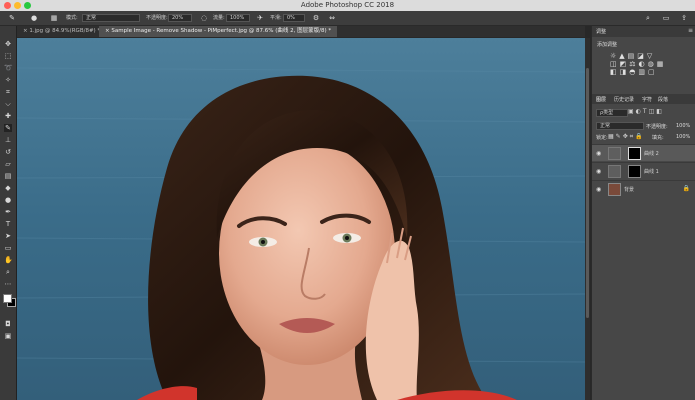 The image size is (695, 400). What do you see at coordinates (8, 224) in the screenshot?
I see `type-tool-icon: T` at bounding box center [8, 224].